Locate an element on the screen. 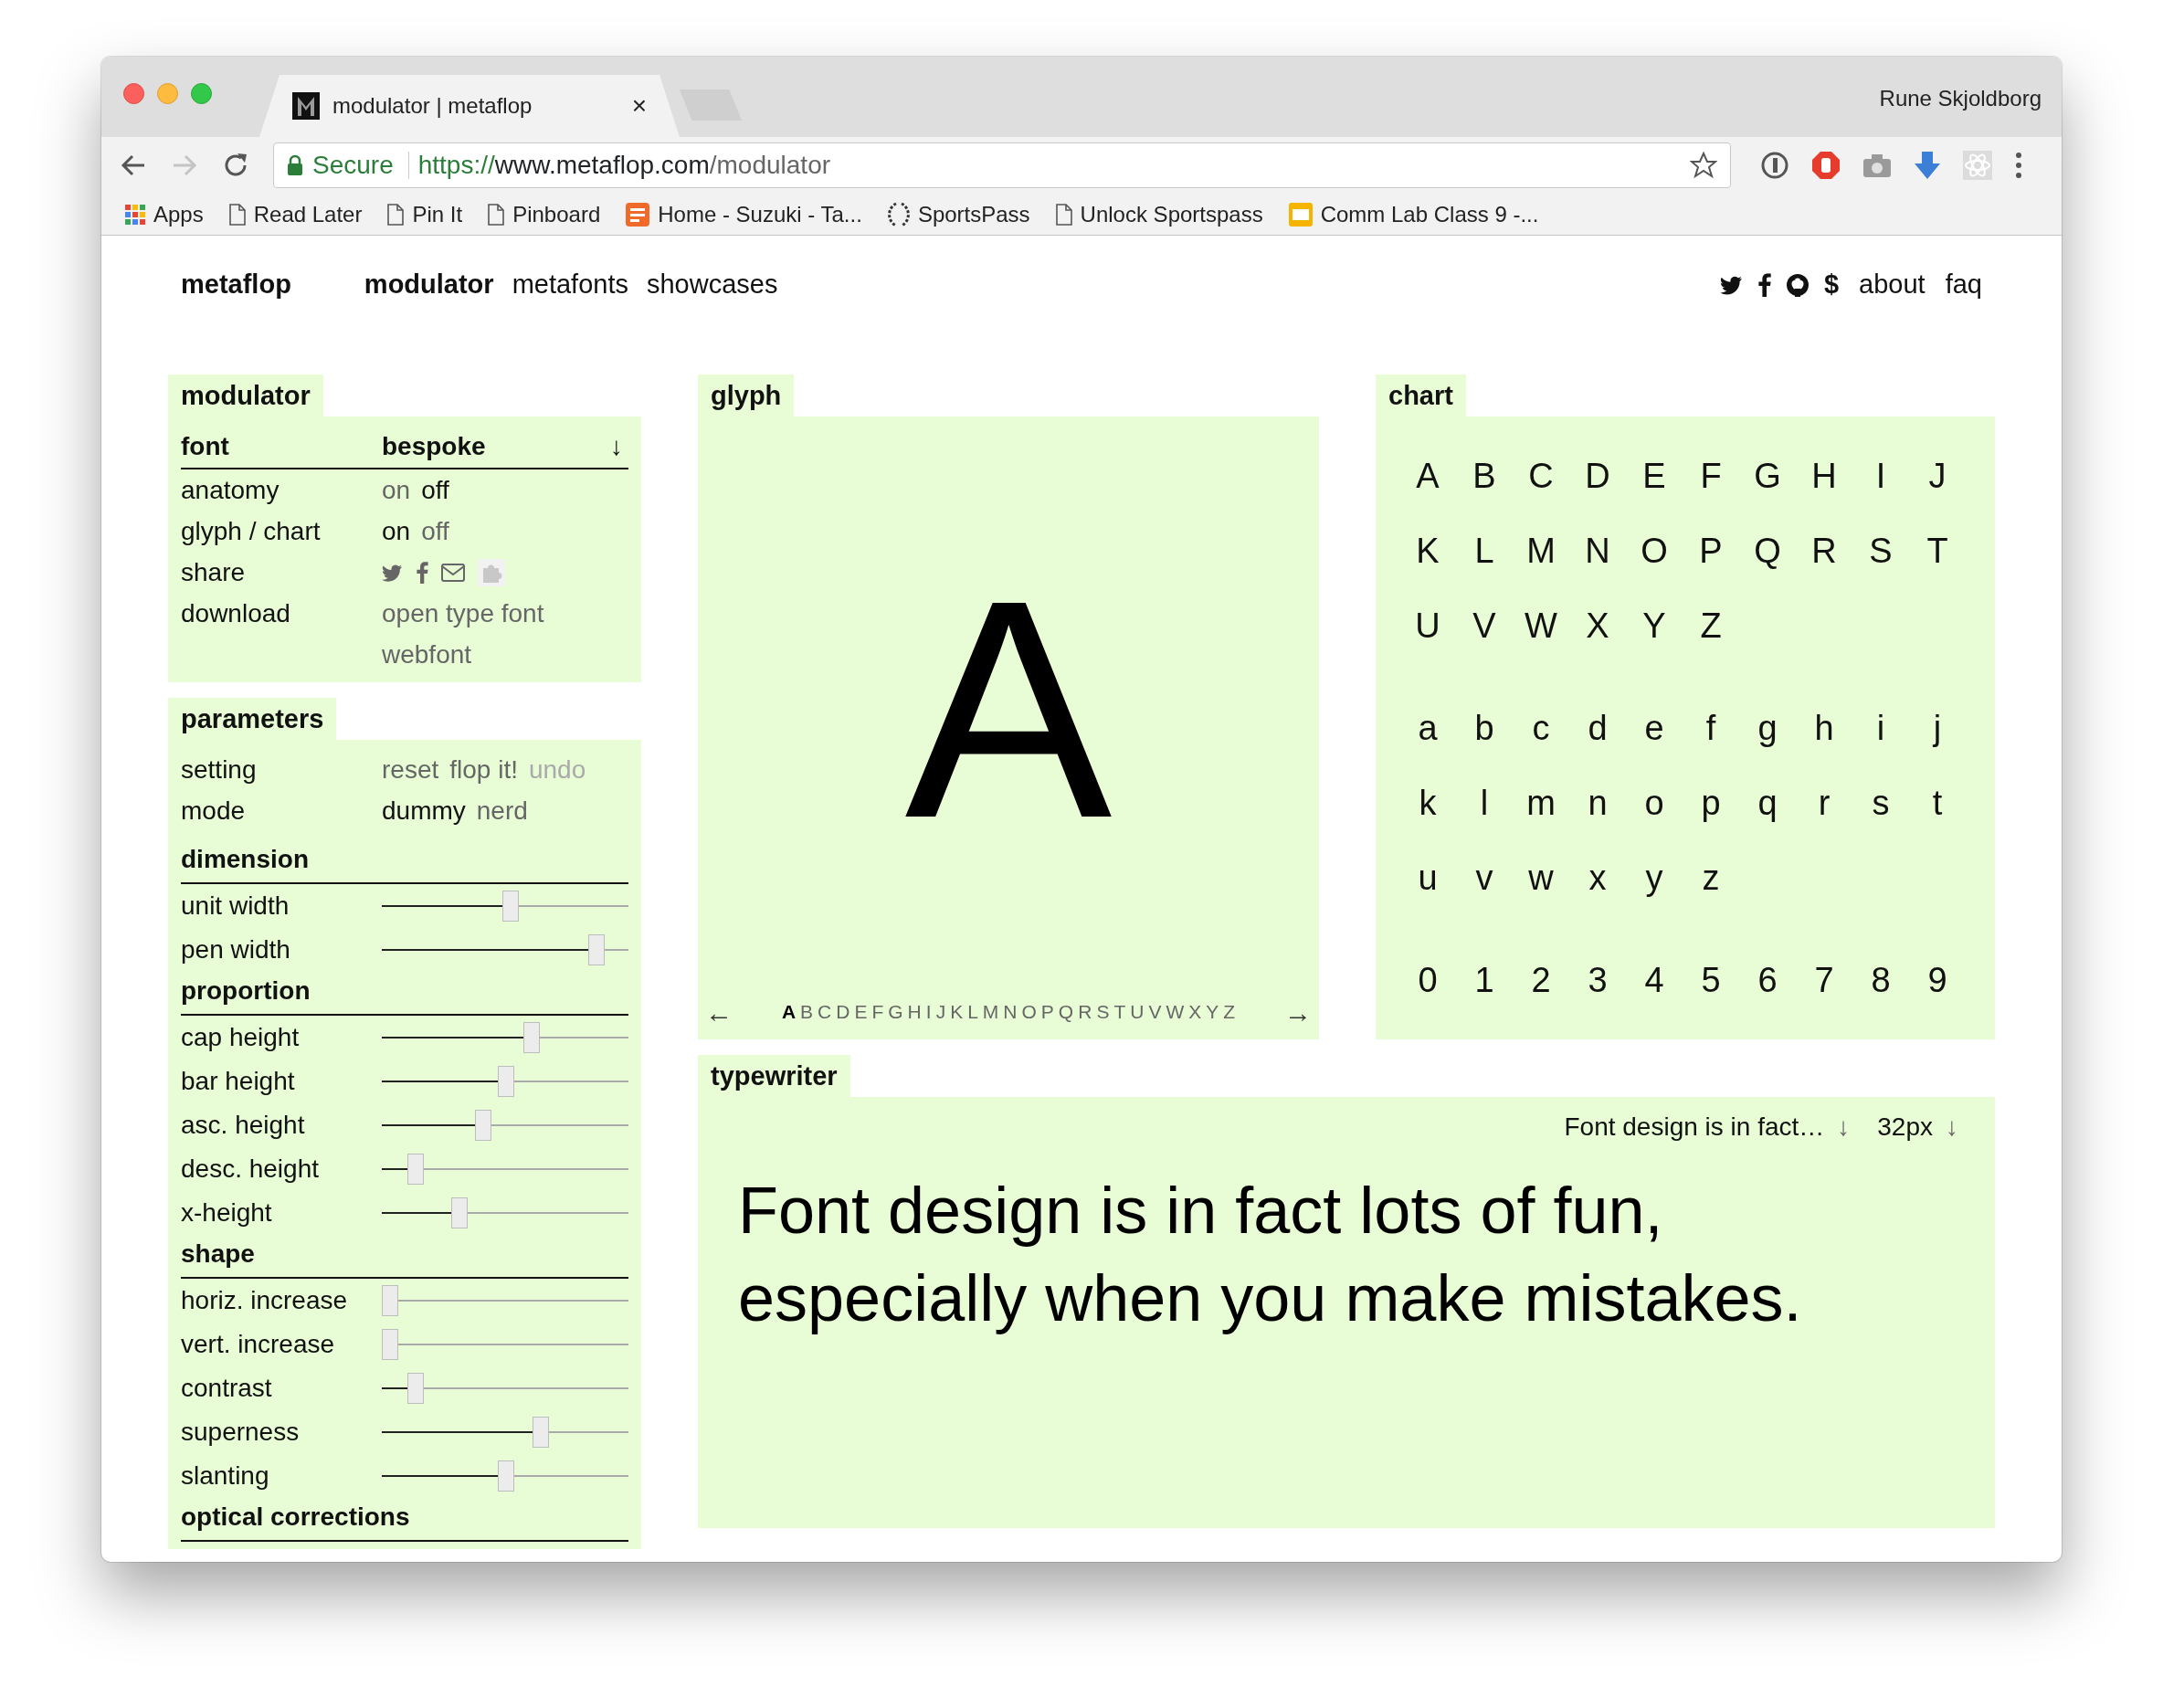 Image resolution: width=2163 pixels, height=1708 pixels. camera-icon is located at coordinates (1877, 165).